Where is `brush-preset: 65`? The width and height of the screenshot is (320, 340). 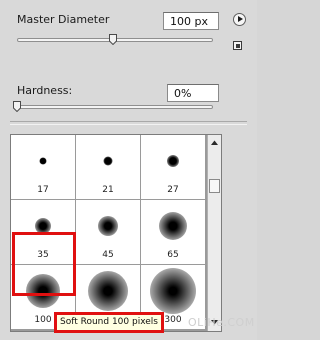 brush-preset: 65 is located at coordinates (173, 232).